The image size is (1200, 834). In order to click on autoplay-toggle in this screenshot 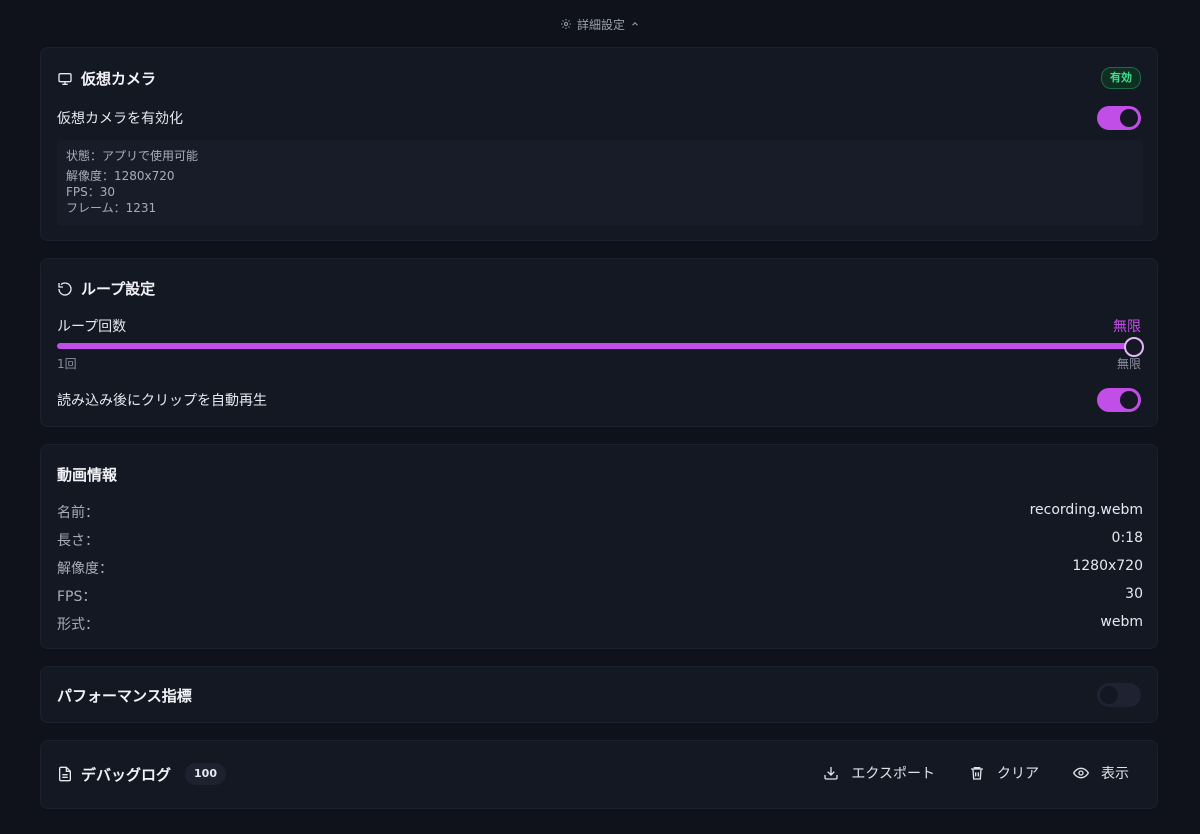, I will do `click(1119, 400)`.